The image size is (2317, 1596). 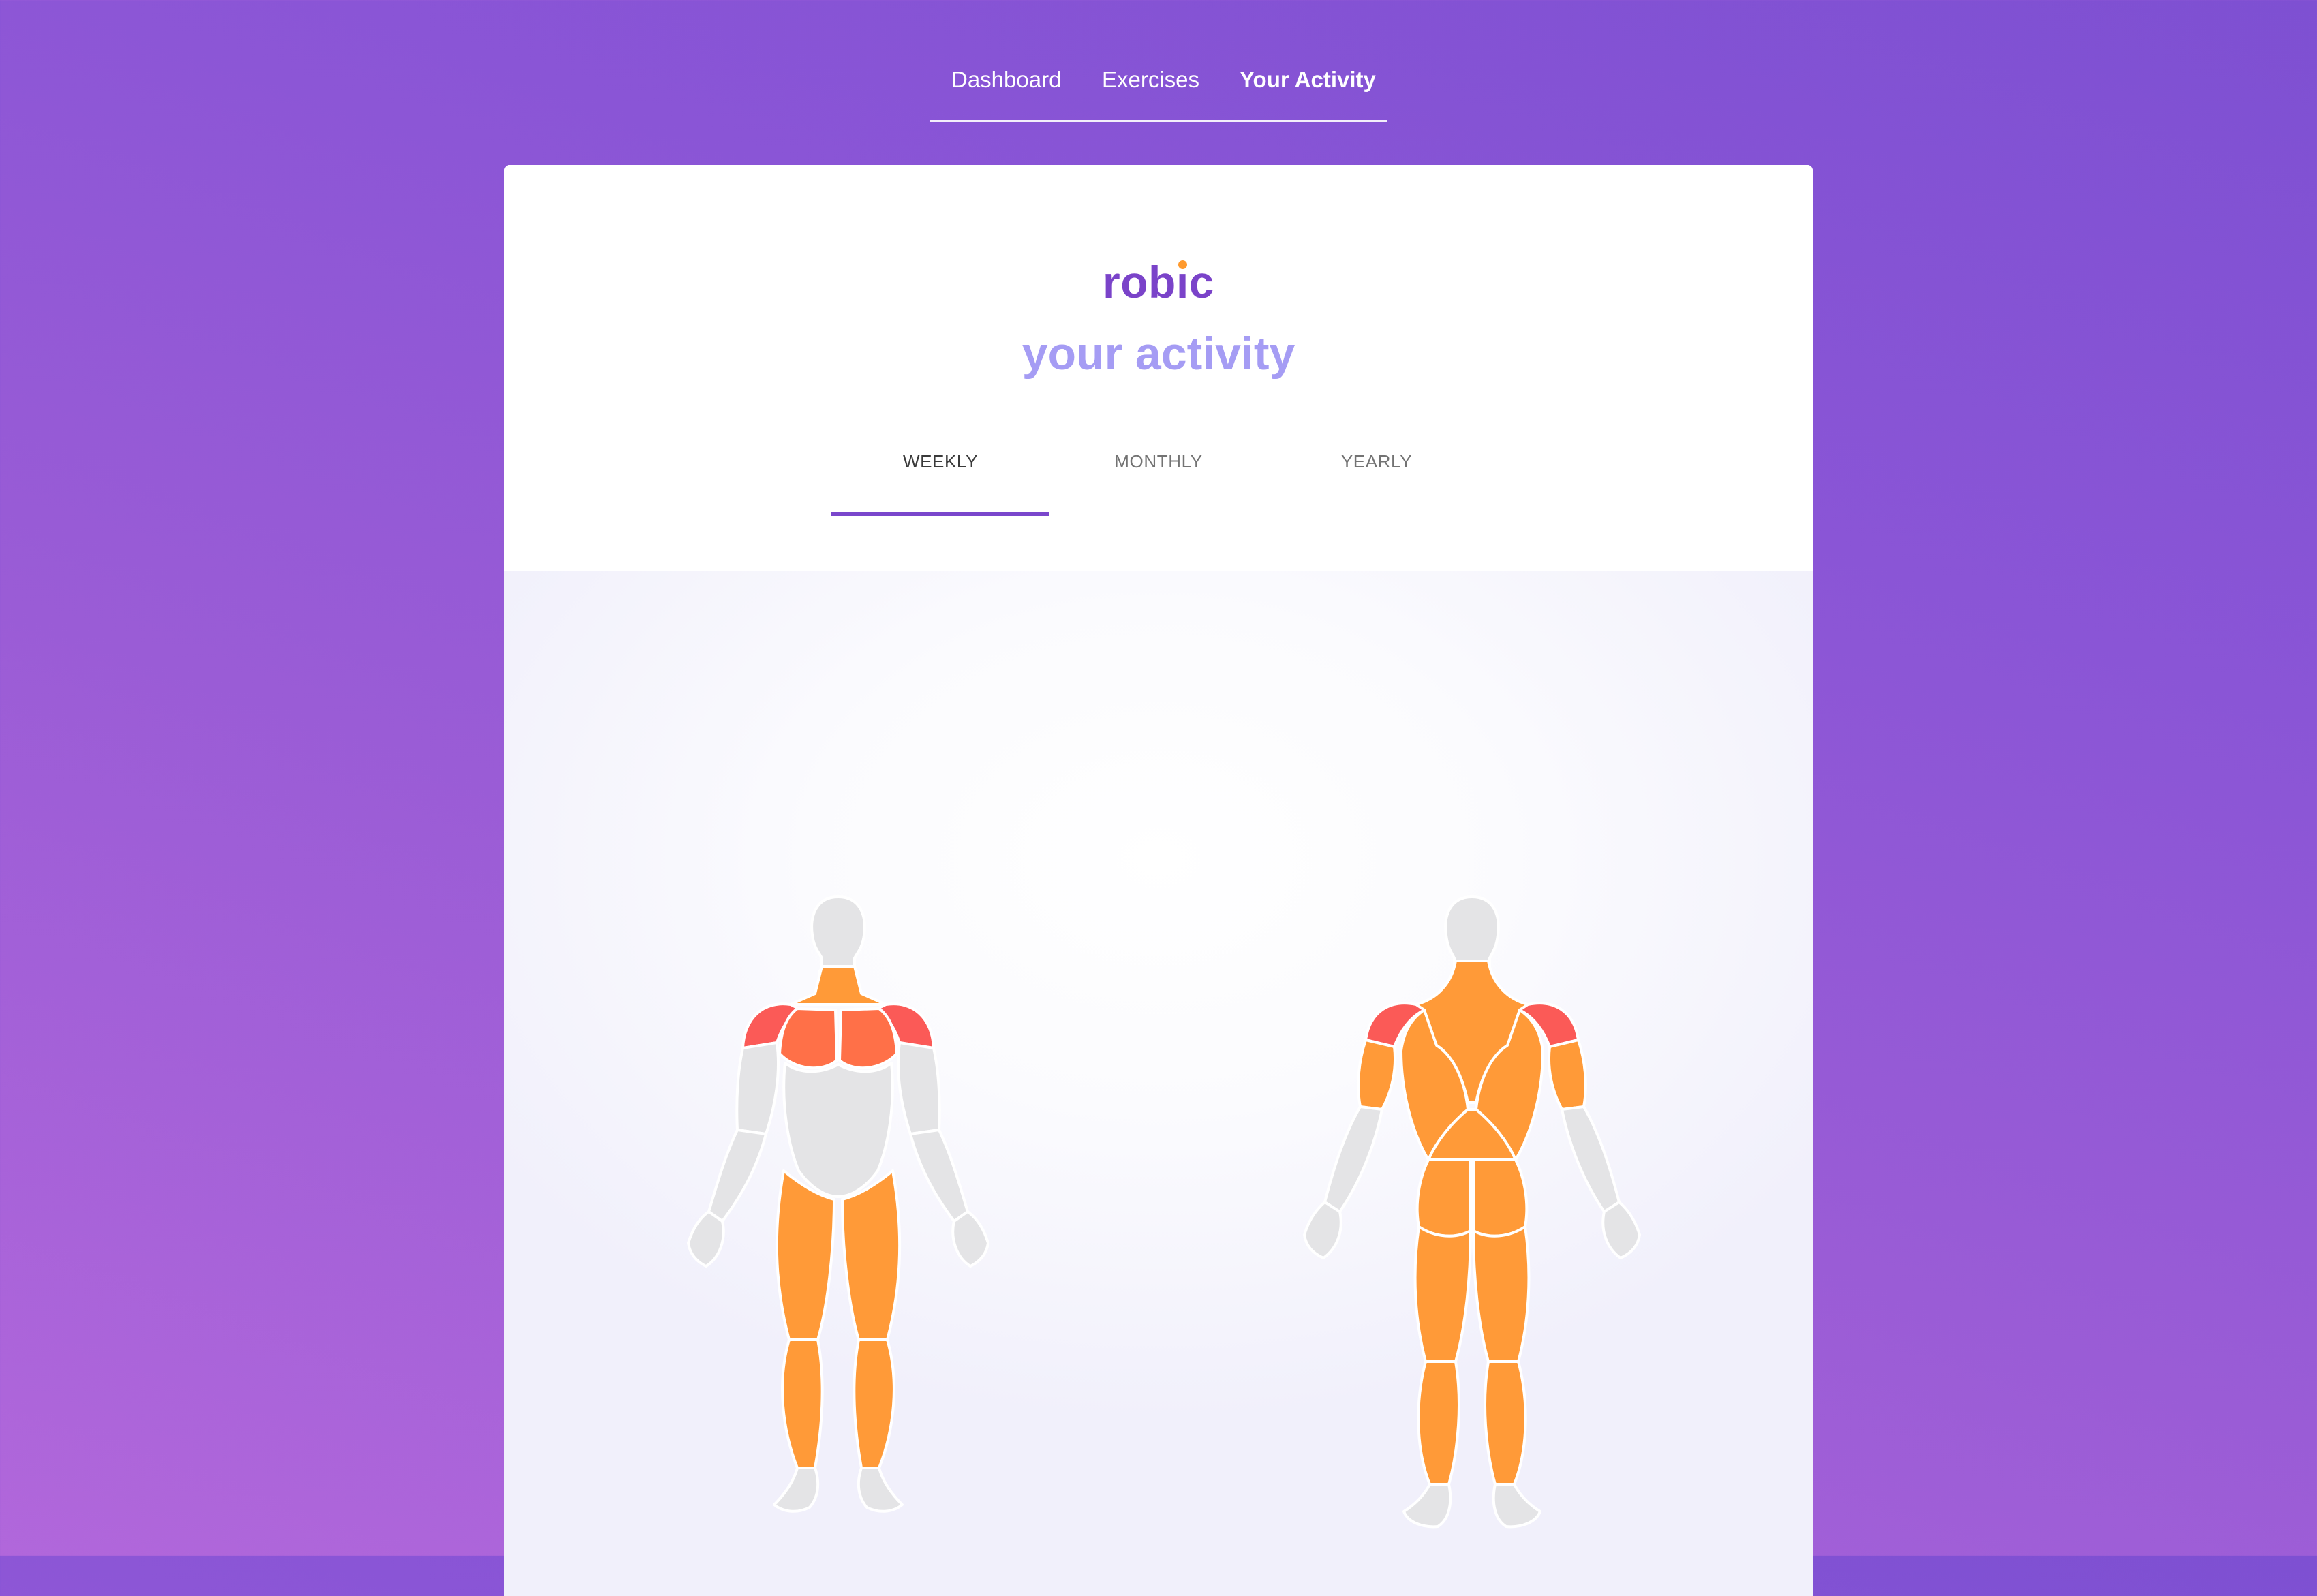 I want to click on front-body-figure, so click(x=838, y=1204).